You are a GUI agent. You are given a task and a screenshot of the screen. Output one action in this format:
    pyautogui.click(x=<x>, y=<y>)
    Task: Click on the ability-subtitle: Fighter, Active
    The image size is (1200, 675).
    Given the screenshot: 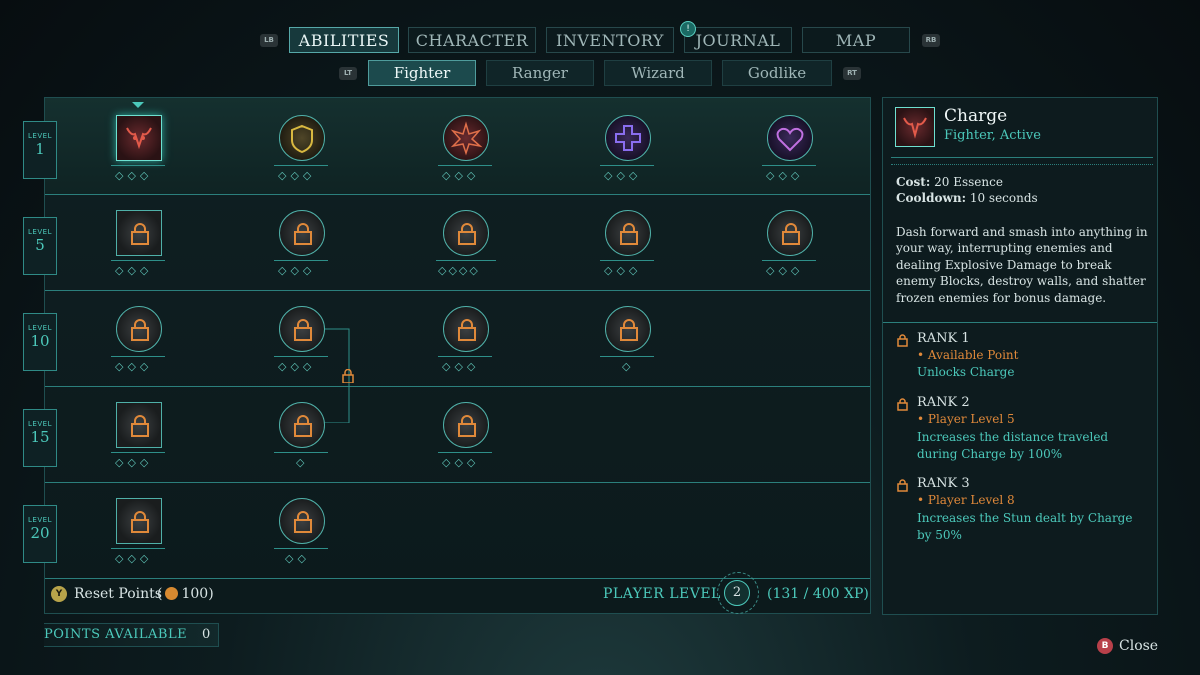 What is the action you would take?
    pyautogui.click(x=992, y=135)
    